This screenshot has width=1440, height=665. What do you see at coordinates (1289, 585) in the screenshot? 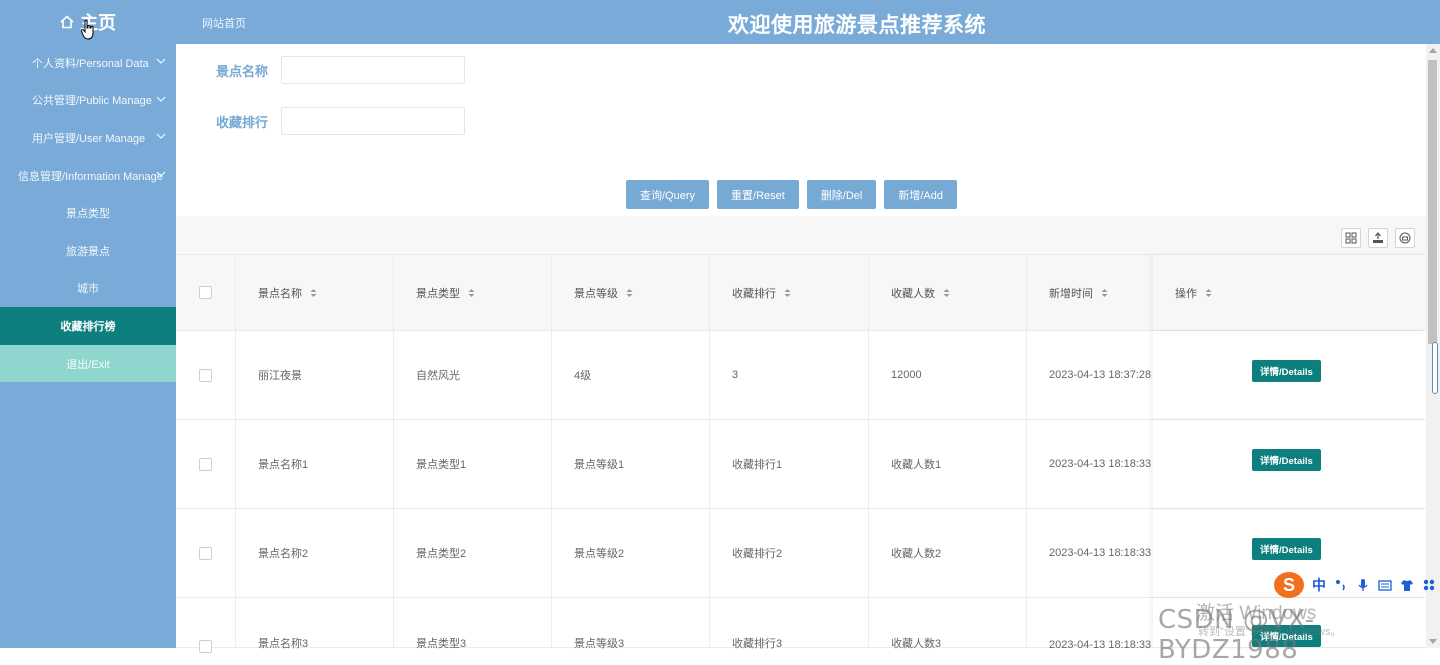
I see `sogou-logo-icon: S` at bounding box center [1289, 585].